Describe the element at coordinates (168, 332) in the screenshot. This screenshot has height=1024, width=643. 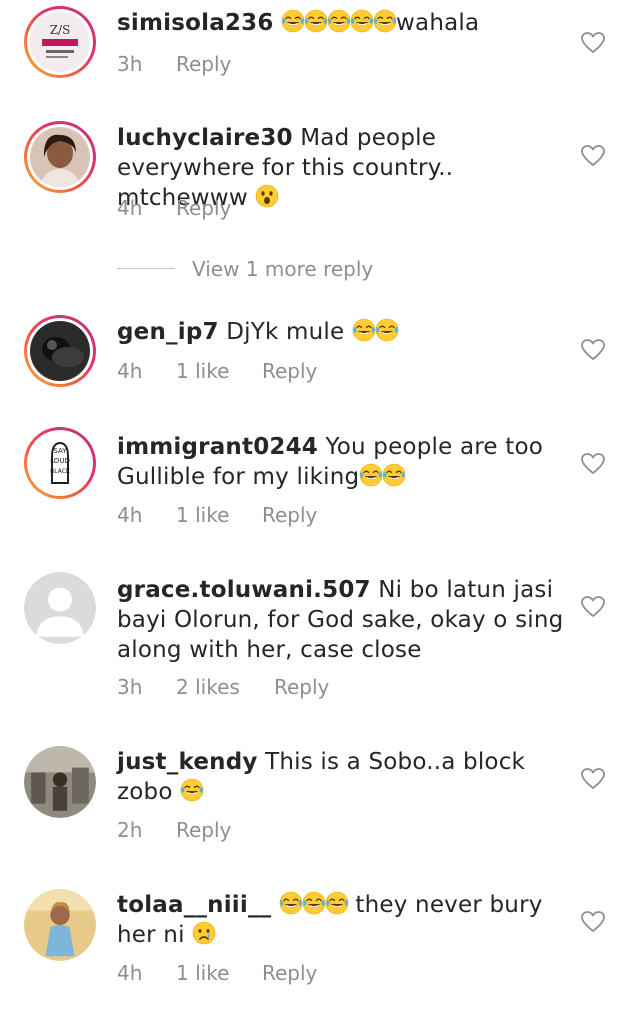
I see `comment-username: gen_ip7` at that location.